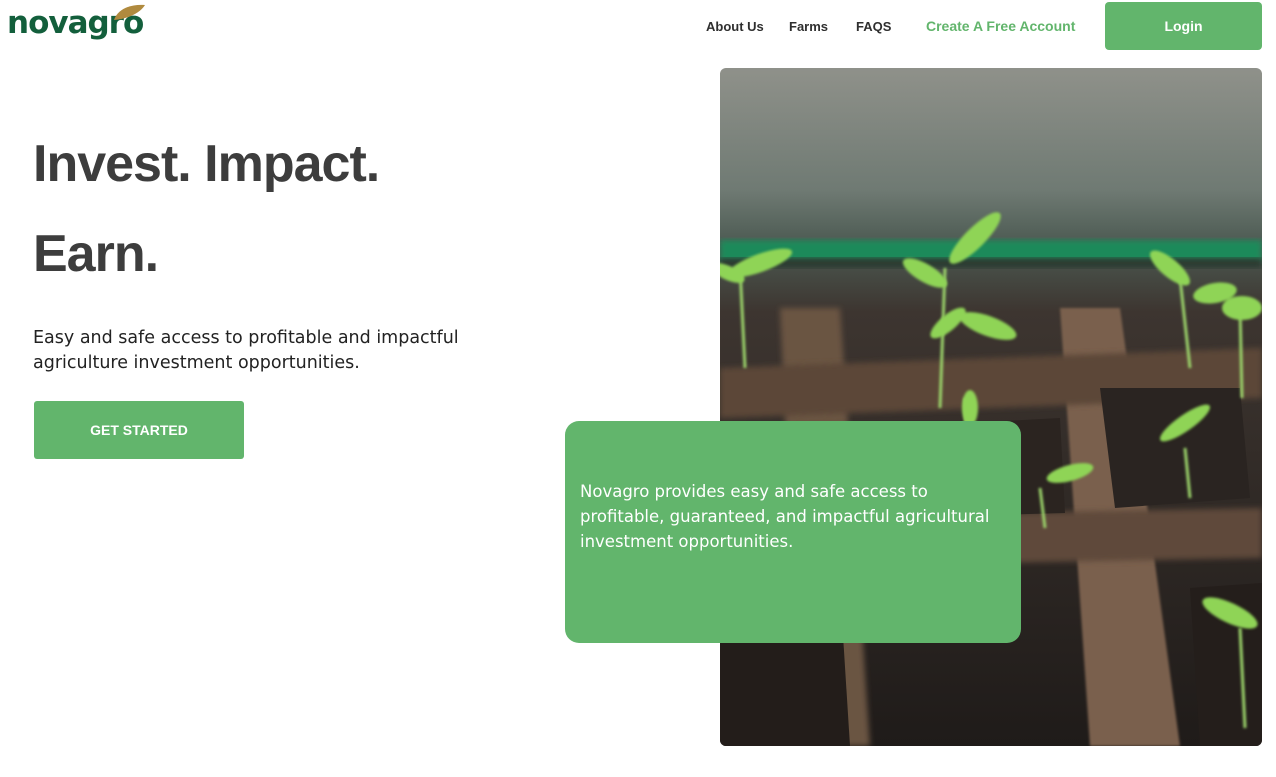 The image size is (1276, 777). Describe the element at coordinates (735, 26) in the screenshot. I see `nav-about-us: About Us` at that location.